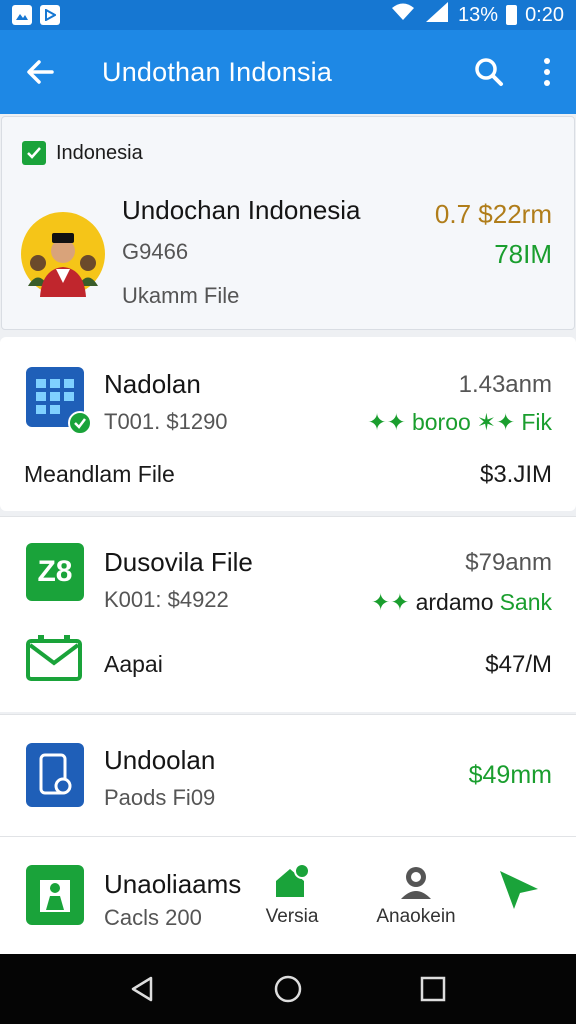 The height and width of the screenshot is (1024, 576). Describe the element at coordinates (536, 422) in the screenshot. I see `rating-suffix: Fik` at that location.